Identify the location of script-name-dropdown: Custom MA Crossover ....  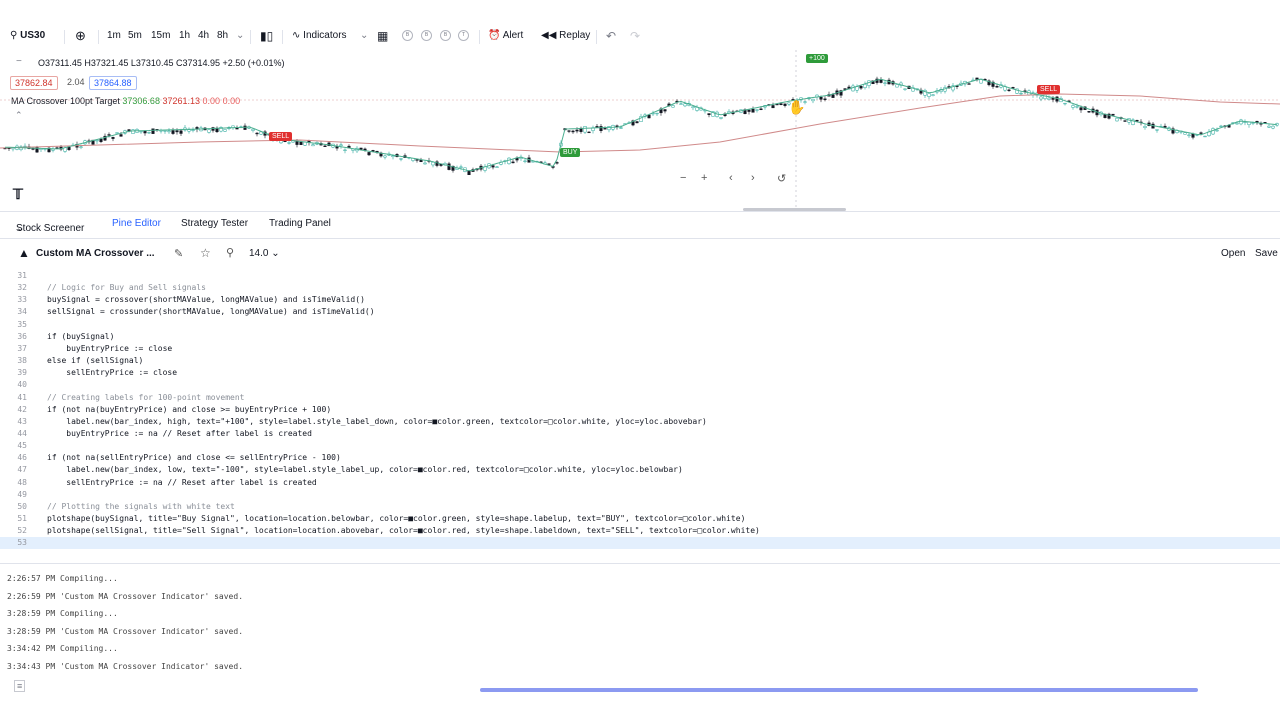
(95, 253).